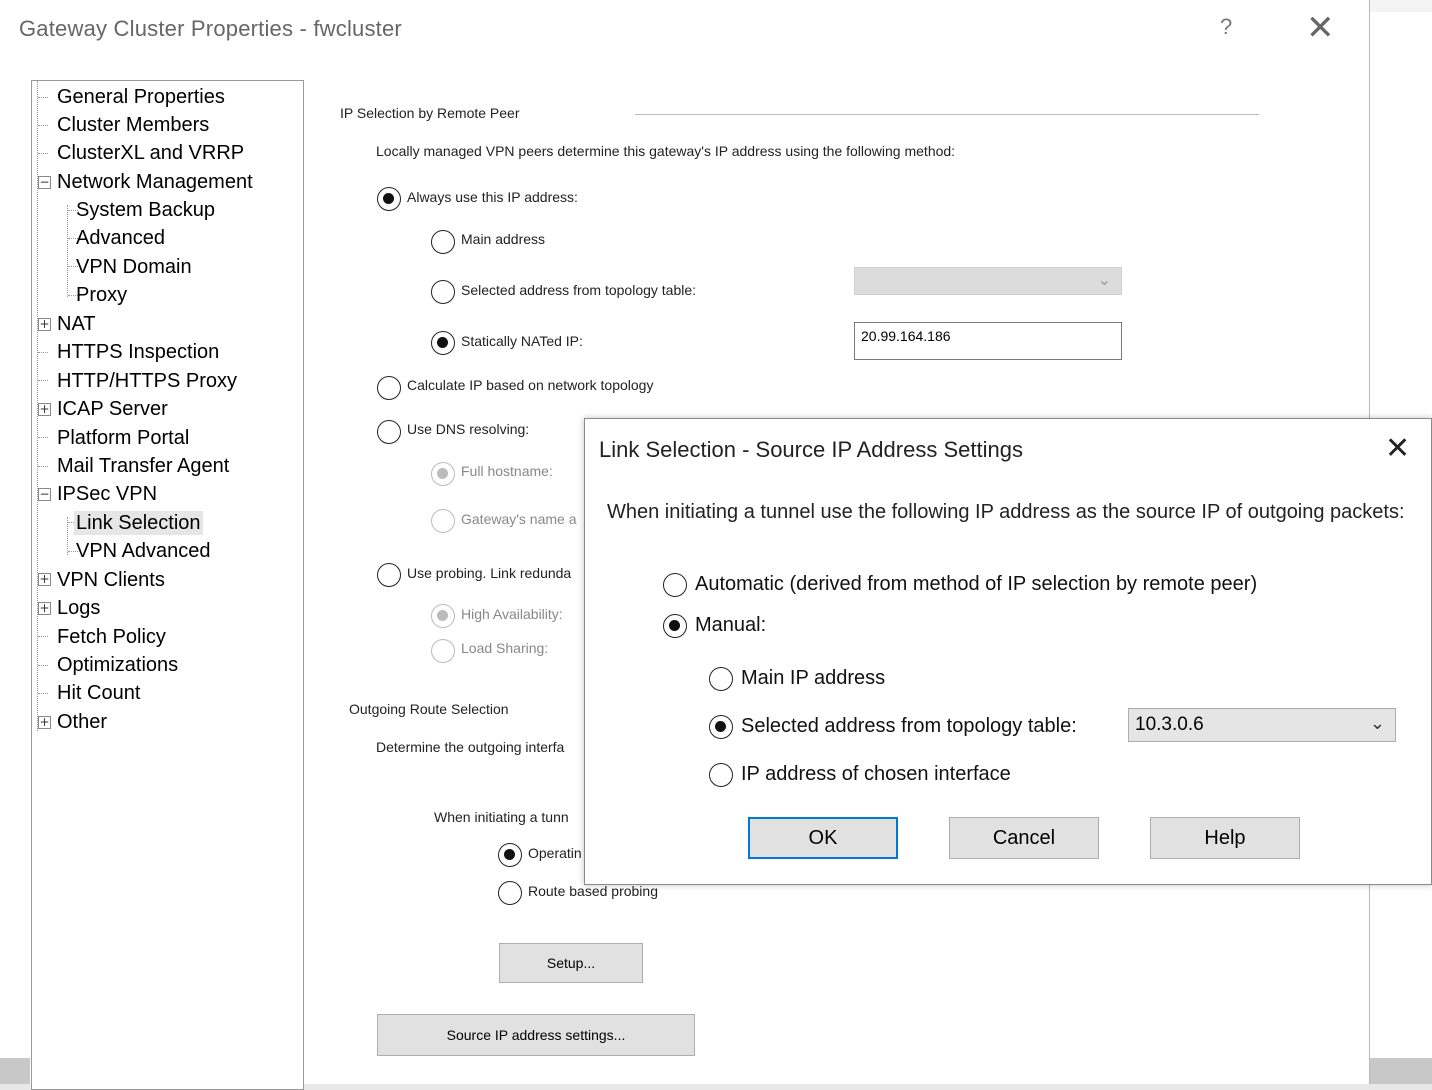 Image resolution: width=1432 pixels, height=1090 pixels. What do you see at coordinates (443, 242) in the screenshot?
I see `main-address-radio` at bounding box center [443, 242].